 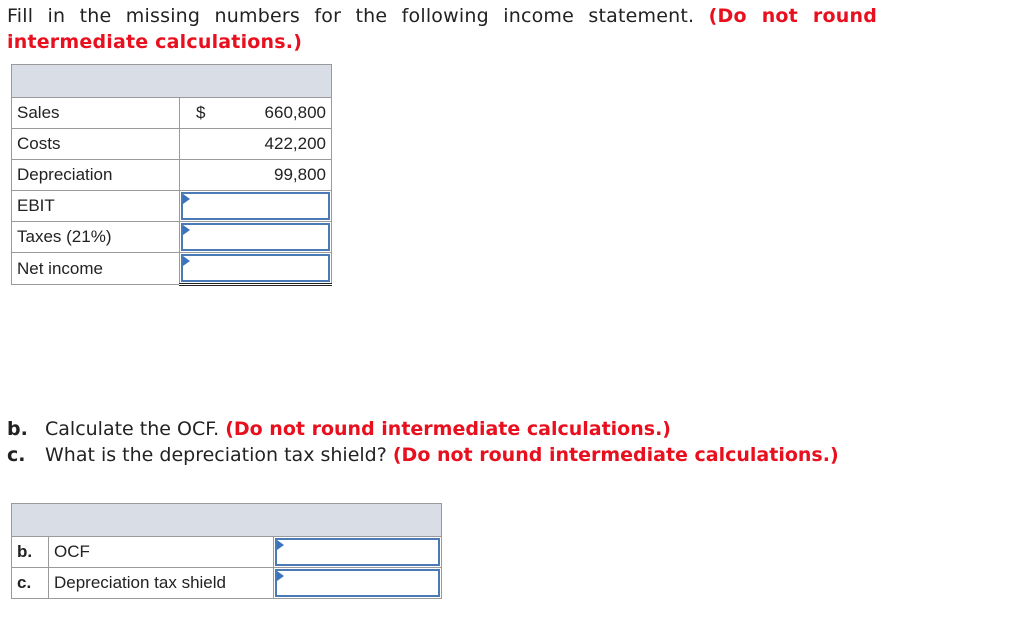 I want to click on depreciation-value: 99,800, so click(x=255, y=175).